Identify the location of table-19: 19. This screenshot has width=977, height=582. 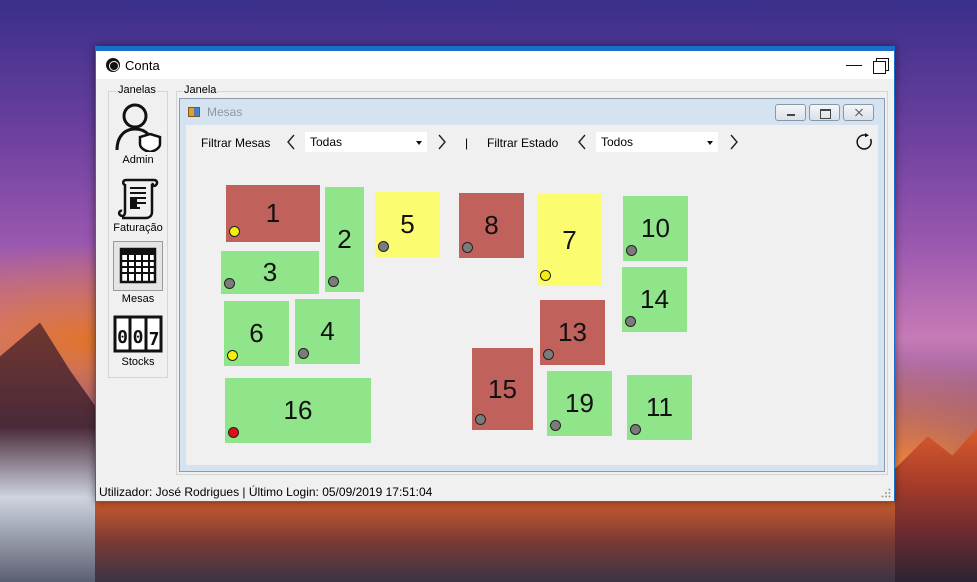
(579, 403).